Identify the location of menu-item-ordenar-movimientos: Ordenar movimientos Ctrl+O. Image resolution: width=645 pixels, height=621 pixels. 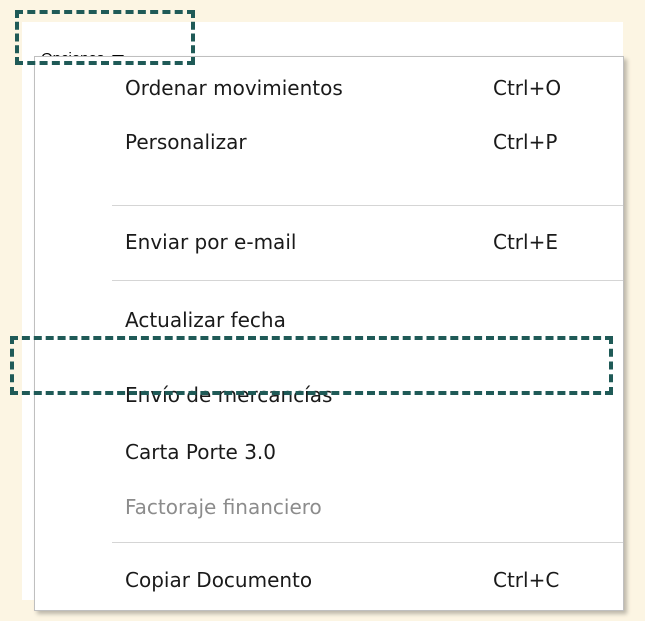
(329, 87).